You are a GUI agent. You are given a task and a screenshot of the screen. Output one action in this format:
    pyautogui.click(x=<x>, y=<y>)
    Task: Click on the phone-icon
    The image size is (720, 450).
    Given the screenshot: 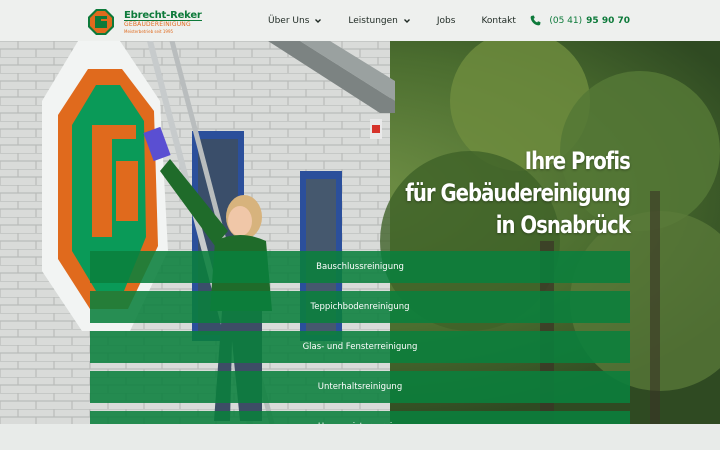 What is the action you would take?
    pyautogui.click(x=535, y=20)
    